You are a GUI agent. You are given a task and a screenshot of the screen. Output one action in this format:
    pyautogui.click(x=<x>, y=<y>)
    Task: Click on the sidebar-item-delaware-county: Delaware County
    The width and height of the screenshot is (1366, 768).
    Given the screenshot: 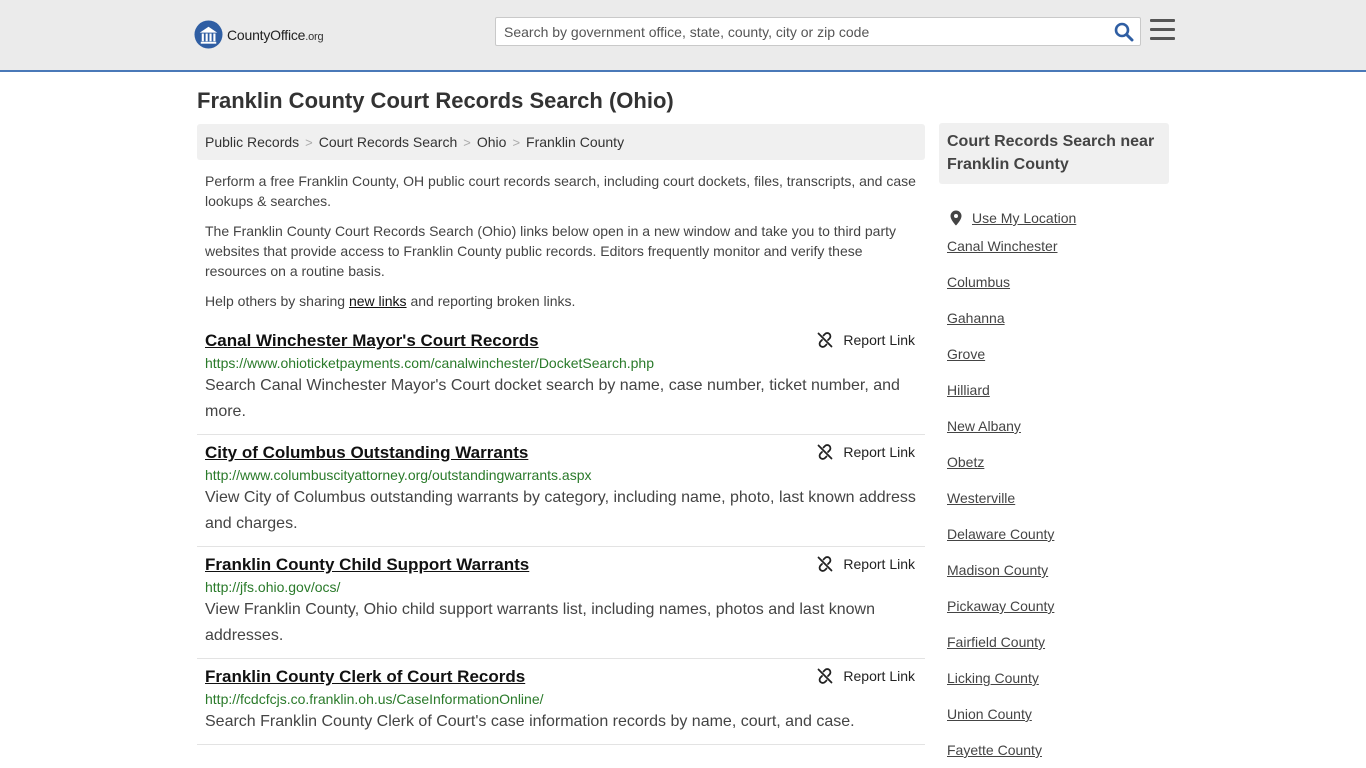 What is the action you would take?
    pyautogui.click(x=1058, y=542)
    